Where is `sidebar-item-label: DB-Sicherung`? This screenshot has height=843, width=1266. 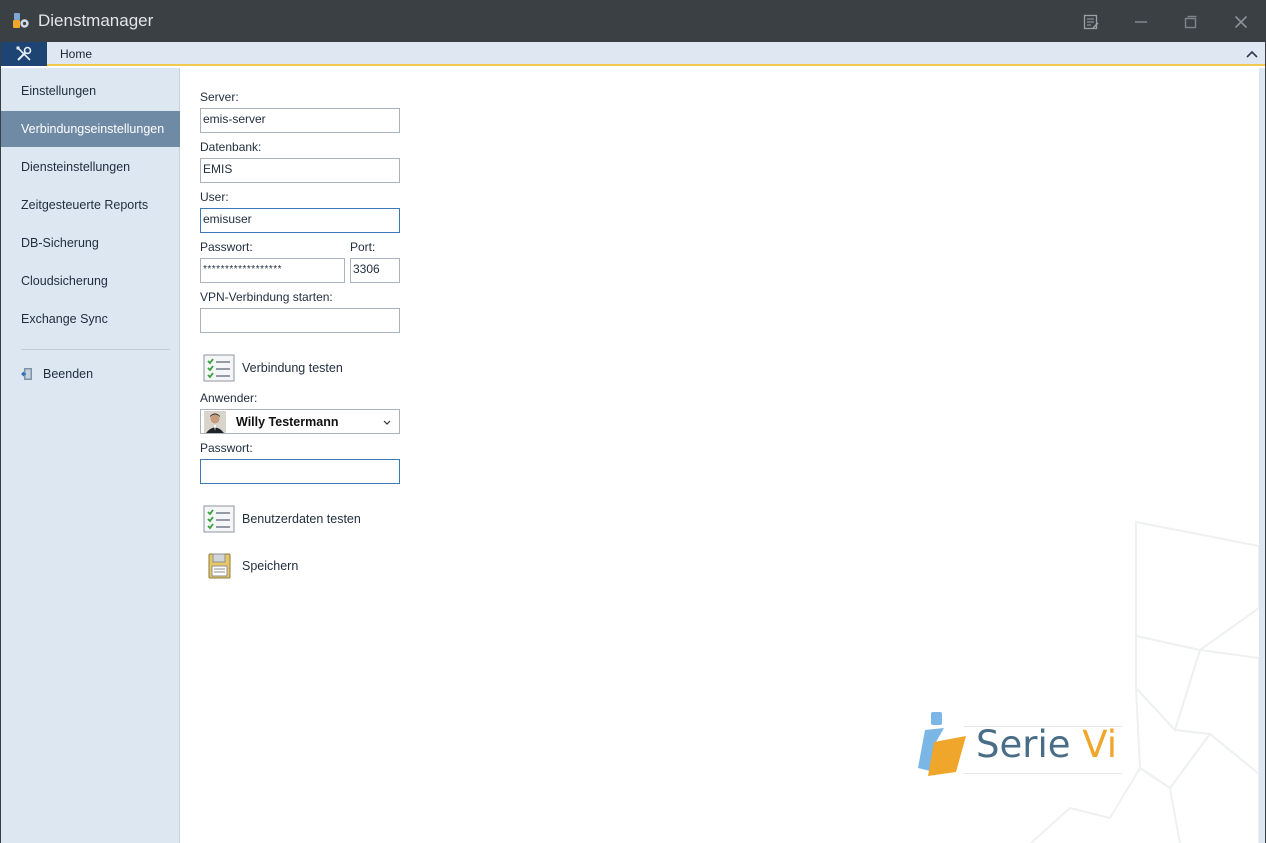 sidebar-item-label: DB-Sicherung is located at coordinates (60, 243).